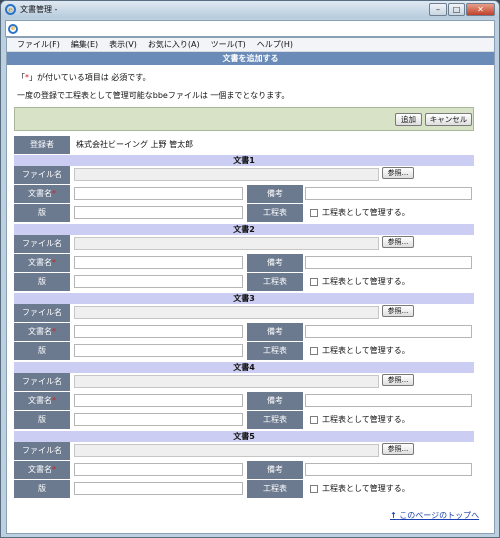 This screenshot has width=500, height=538. Describe the element at coordinates (38, 44) in the screenshot. I see `menu-file: ファイル(F)` at that location.